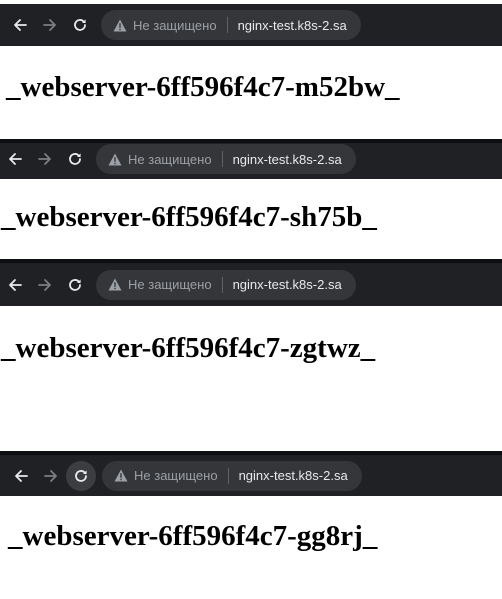 The height and width of the screenshot is (599, 502). Describe the element at coordinates (188, 348) in the screenshot. I see `pod-hostname: _webserver-6ff596f4c7-zgtwz_` at that location.